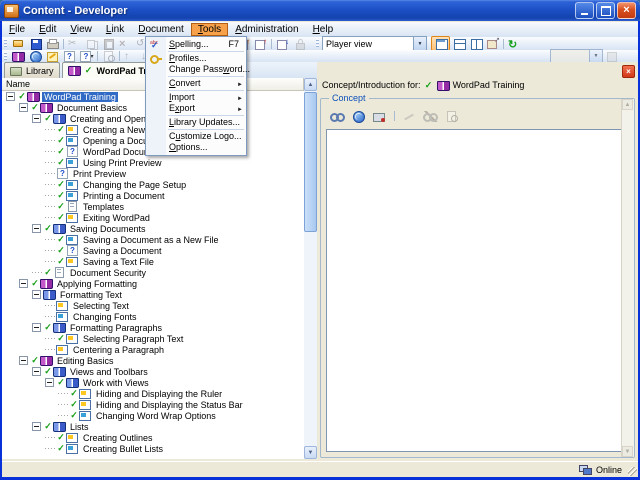 The height and width of the screenshot is (480, 640). Describe the element at coordinates (108, 56) in the screenshot. I see `preview-button` at that location.